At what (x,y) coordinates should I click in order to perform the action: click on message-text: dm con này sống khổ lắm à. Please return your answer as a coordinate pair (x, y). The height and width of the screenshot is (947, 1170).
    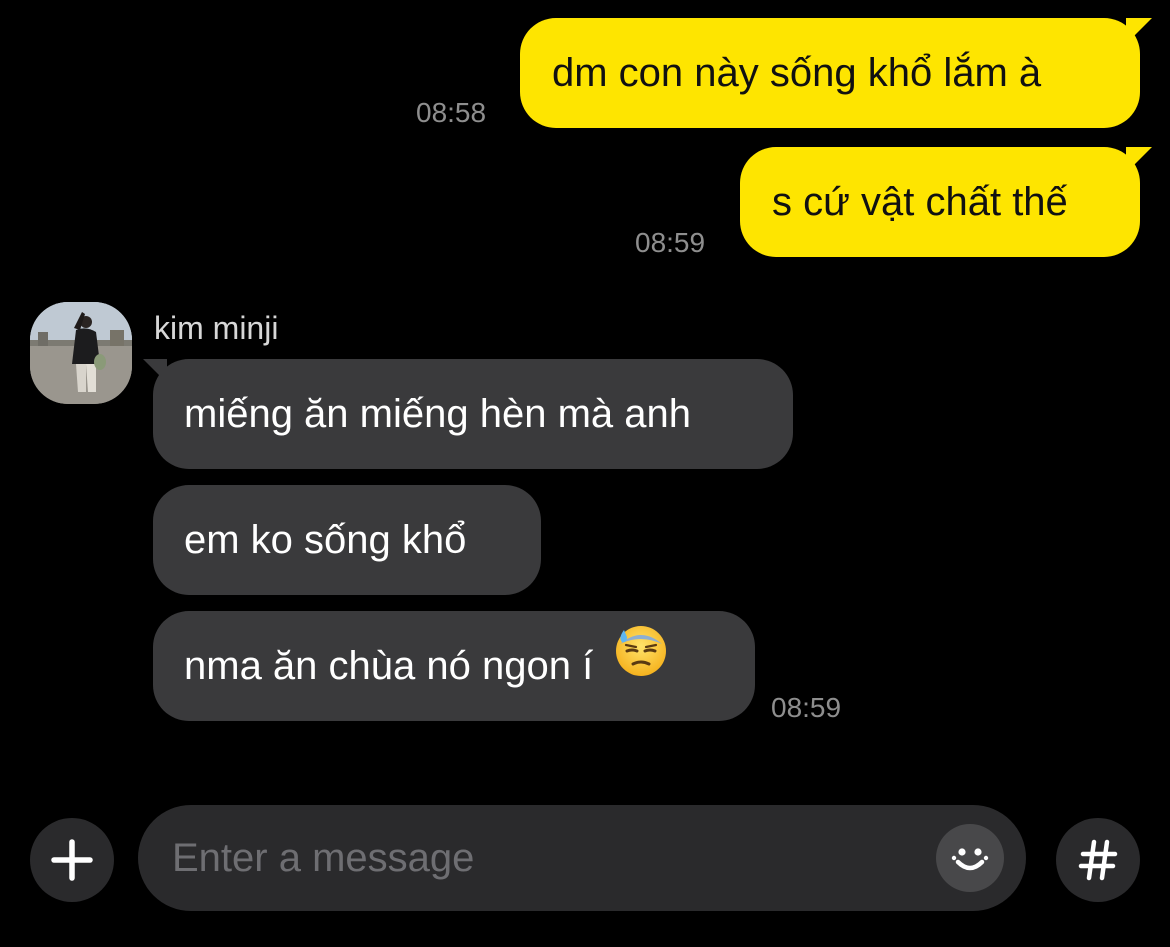
    Looking at the image, I should click on (797, 73).